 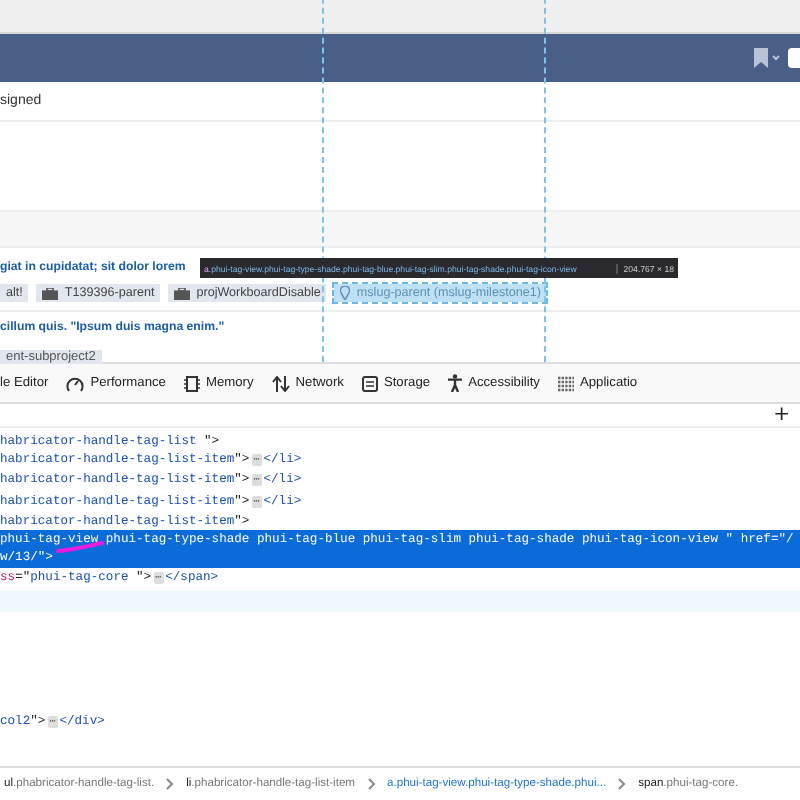 I want to click on grid-icon, so click(x=565, y=383).